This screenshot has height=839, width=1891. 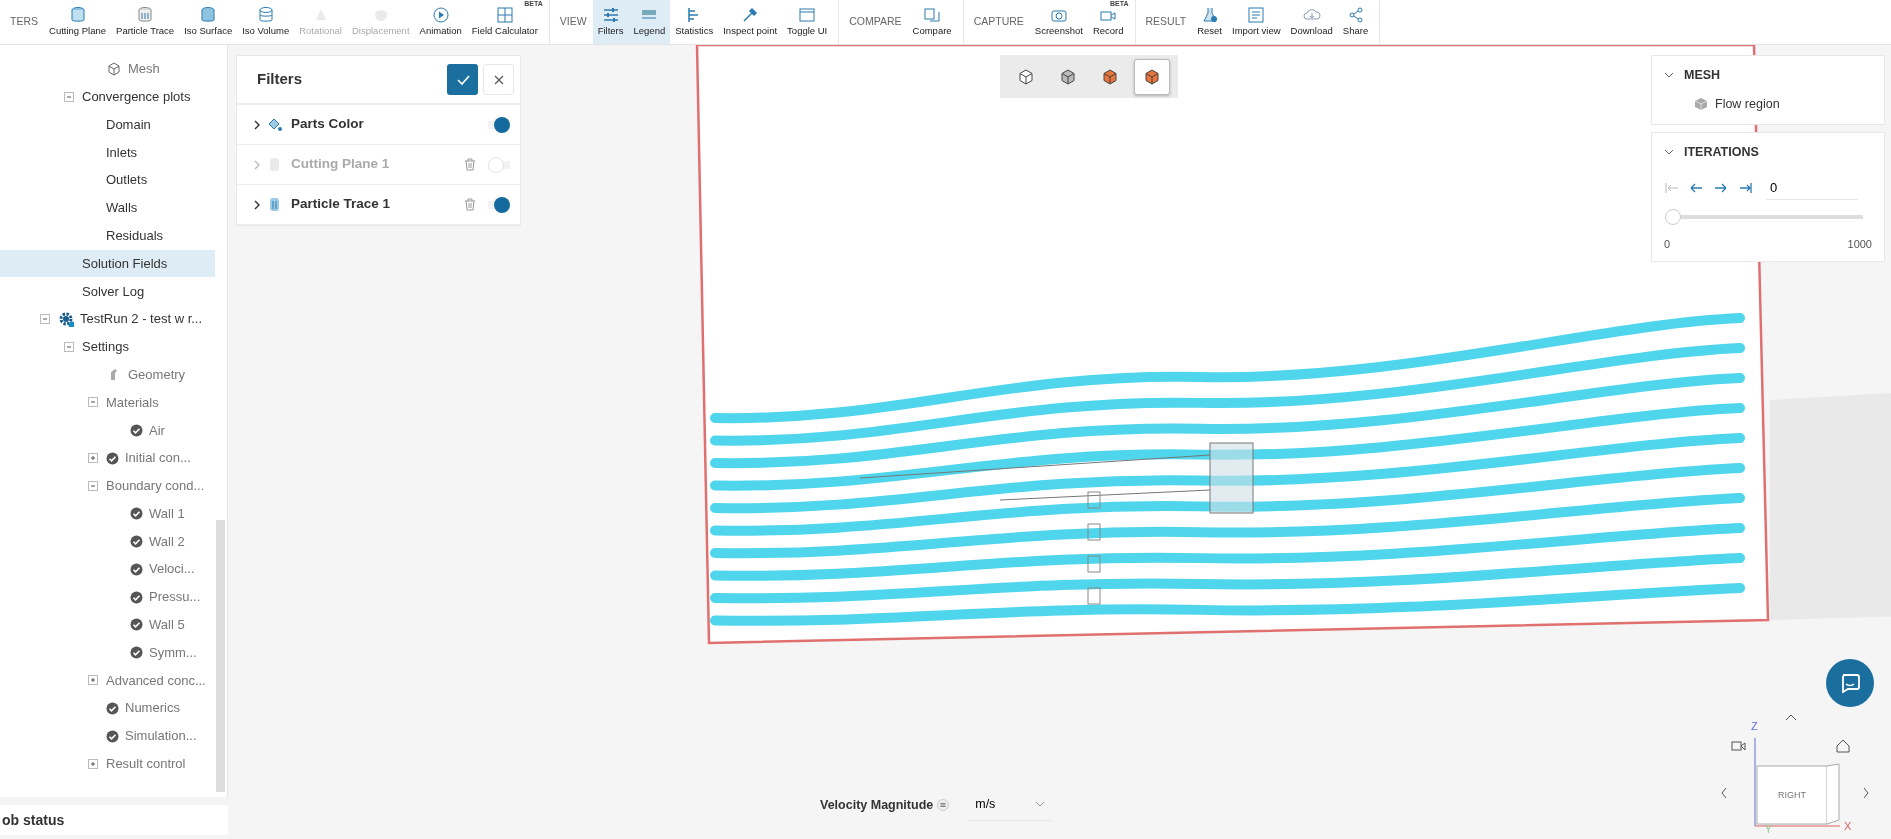 I want to click on view-mode-button, so click(x=1152, y=76).